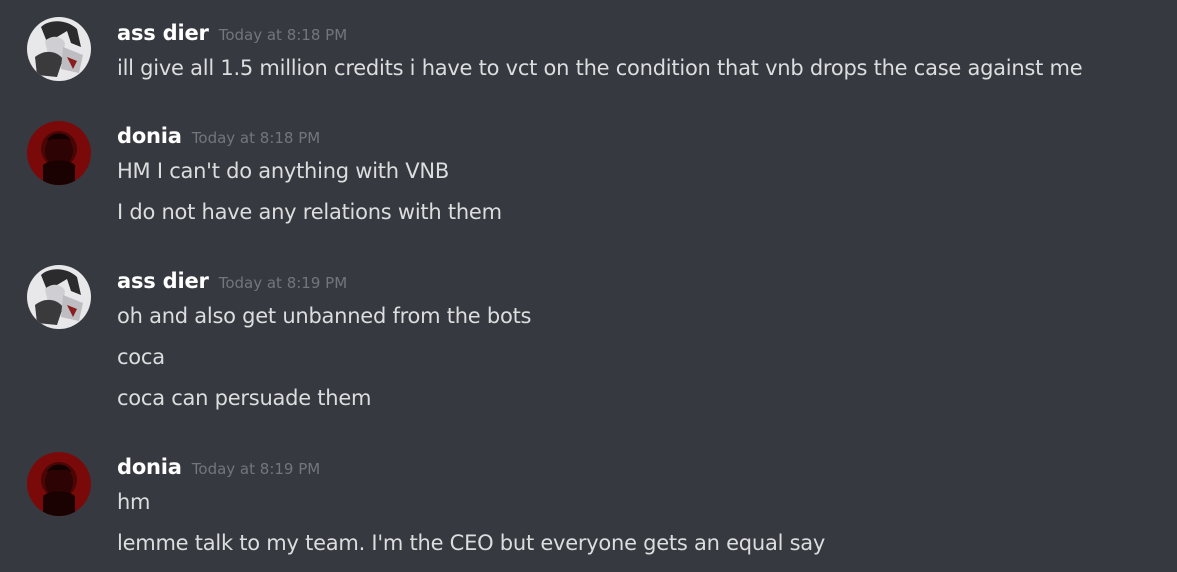 The width and height of the screenshot is (1177, 572). Describe the element at coordinates (244, 398) in the screenshot. I see `message-text: coca can persuade them` at that location.